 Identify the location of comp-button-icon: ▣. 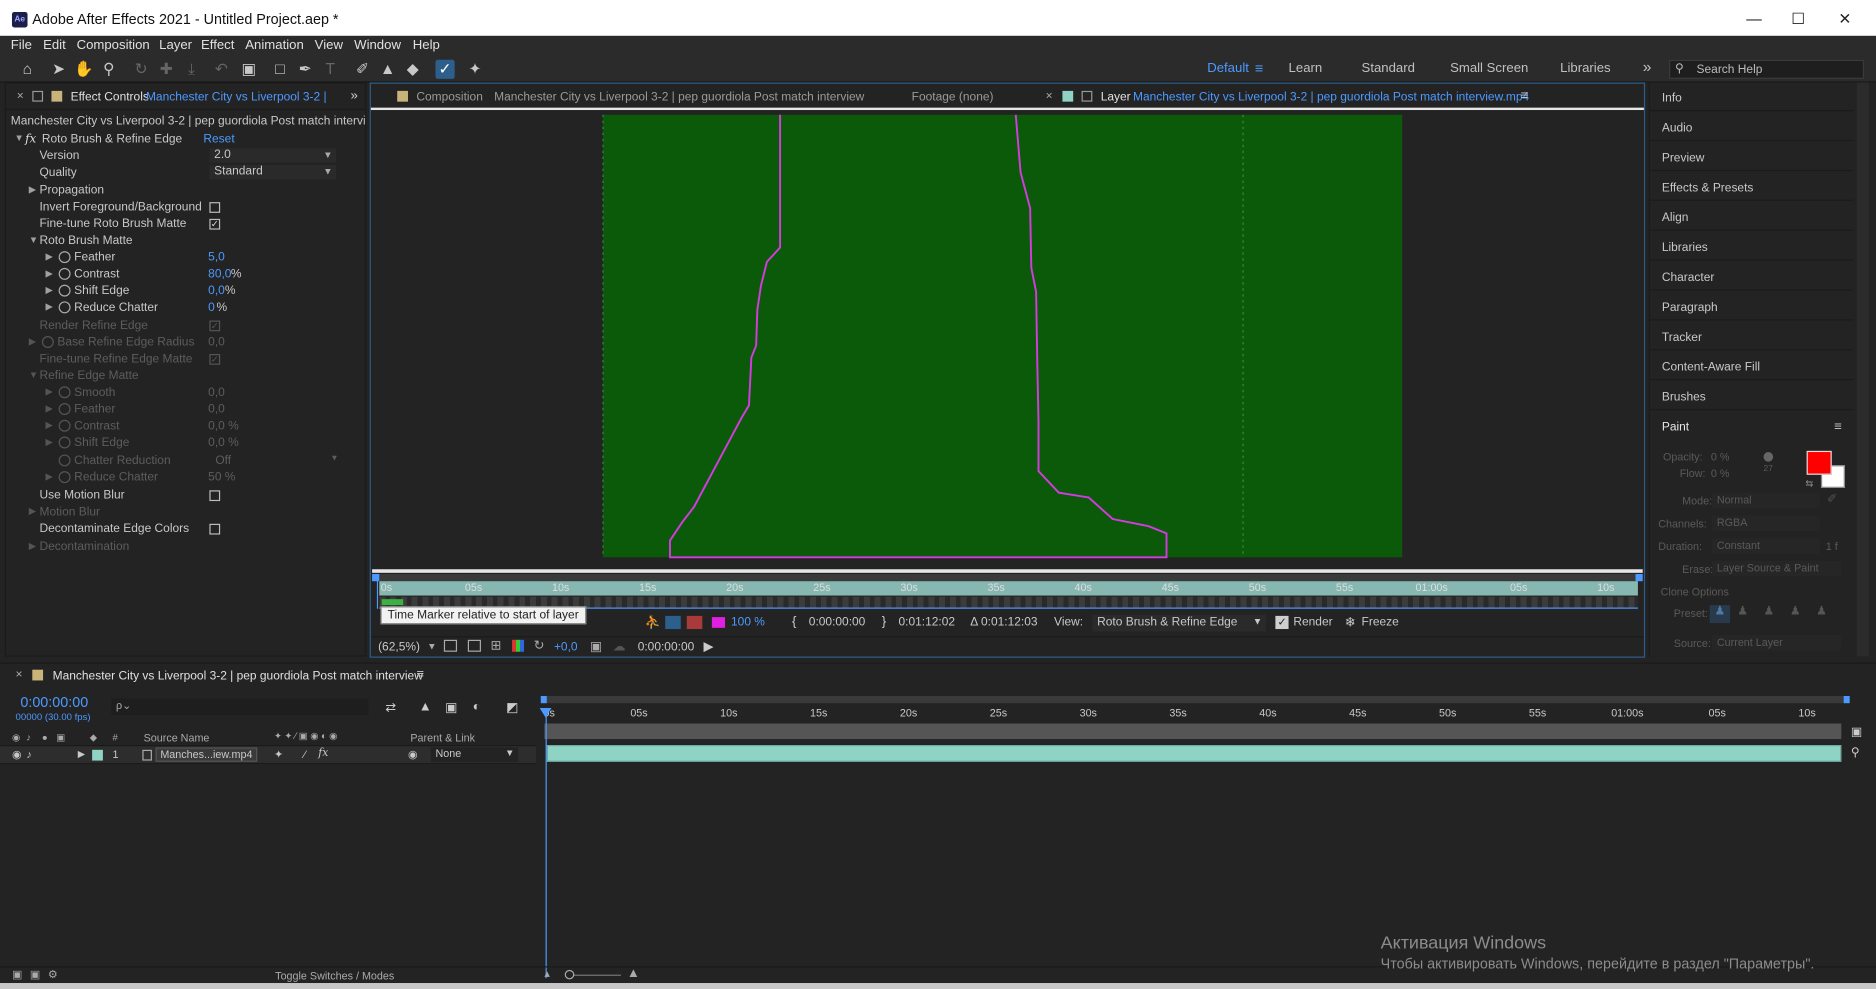
(1856, 732).